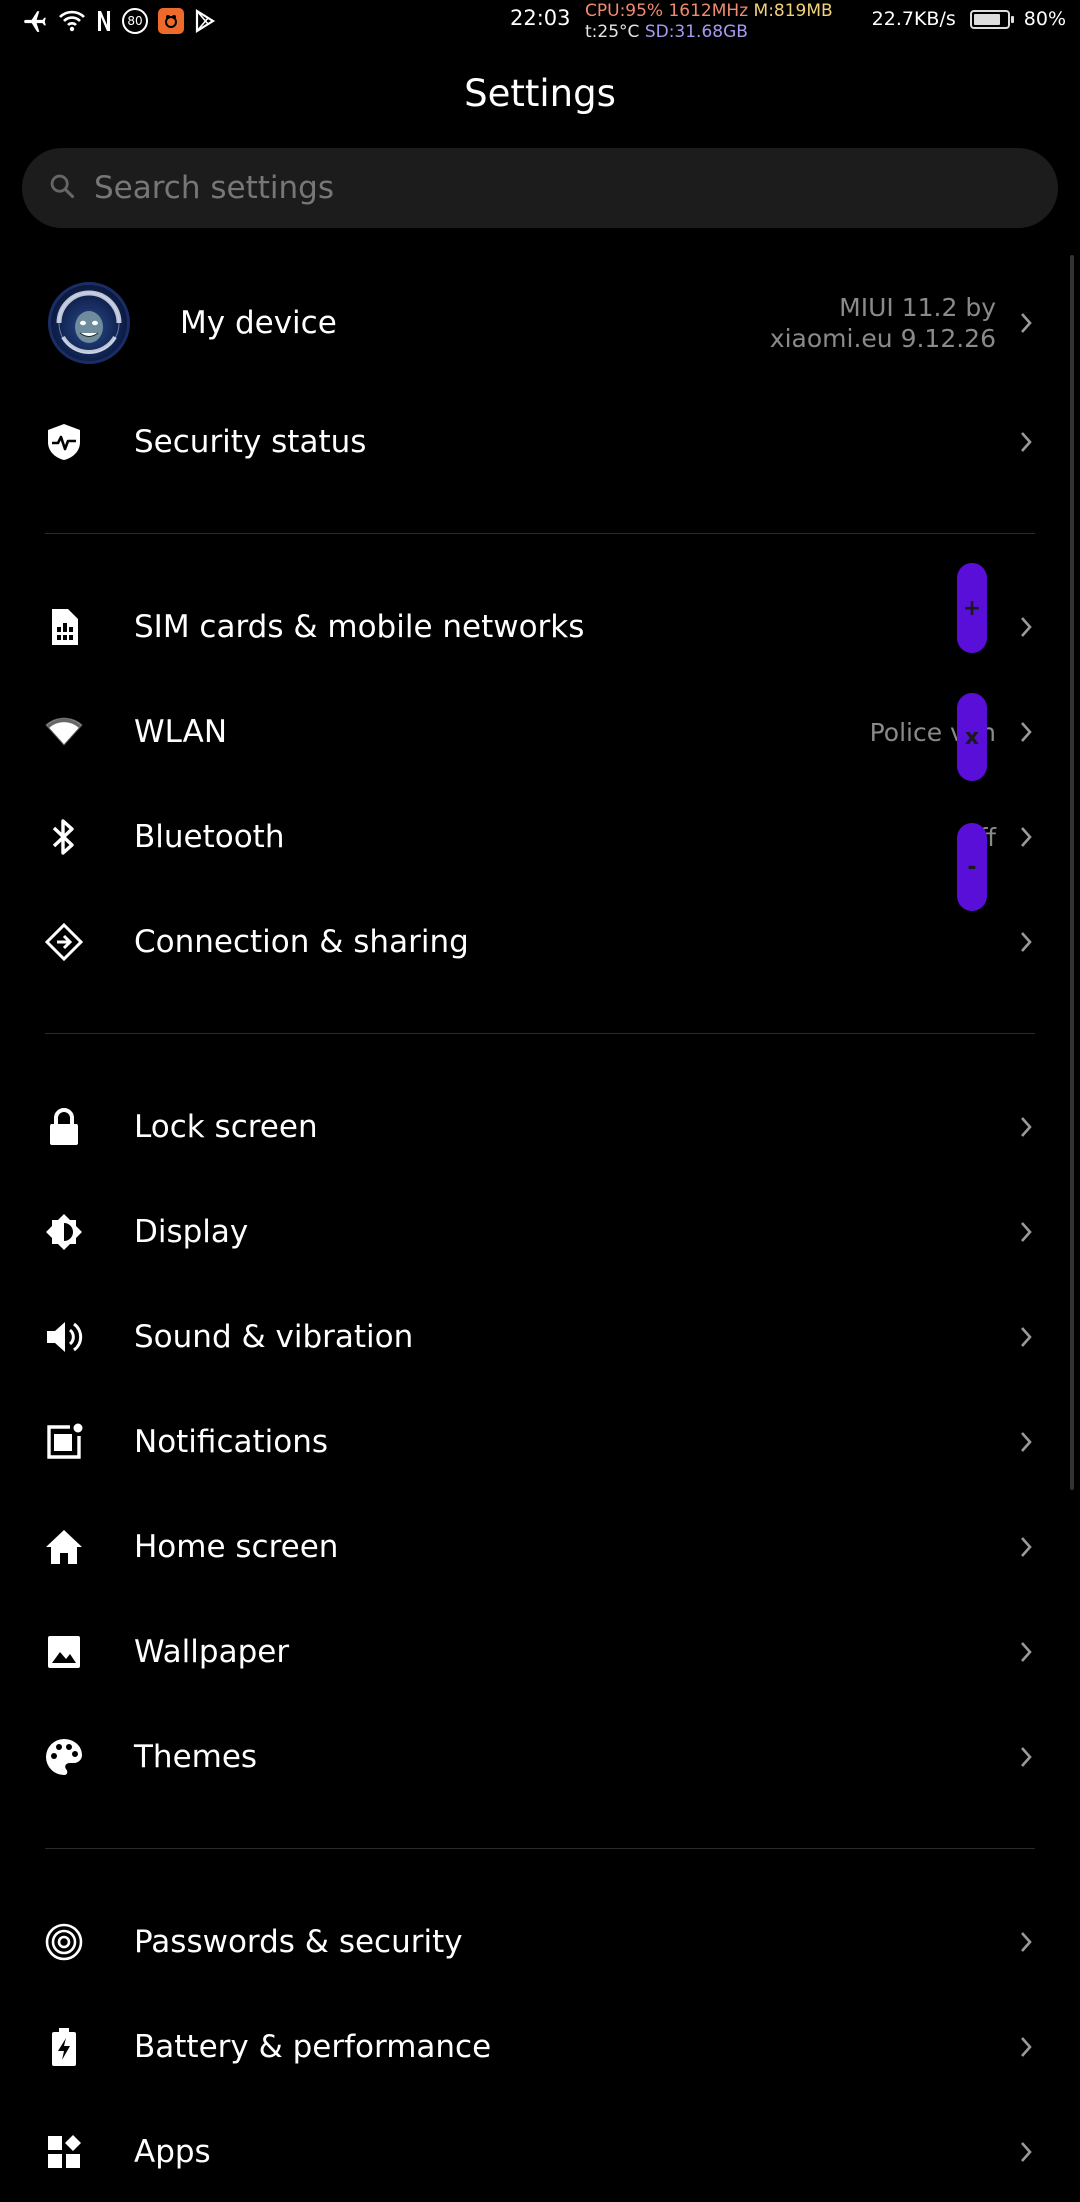 This screenshot has width=1080, height=2202. What do you see at coordinates (540, 2047) in the screenshot?
I see `battery-performance-row: Battery & performance` at bounding box center [540, 2047].